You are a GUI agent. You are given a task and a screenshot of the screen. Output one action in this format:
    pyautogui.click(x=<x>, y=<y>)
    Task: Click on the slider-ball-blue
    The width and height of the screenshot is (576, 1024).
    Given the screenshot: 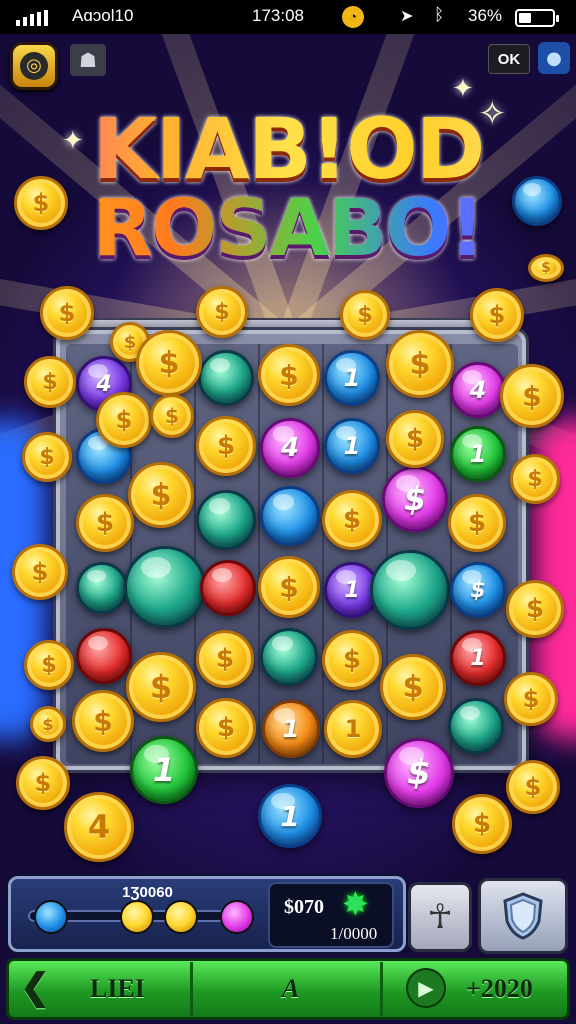 What is the action you would take?
    pyautogui.click(x=51, y=917)
    